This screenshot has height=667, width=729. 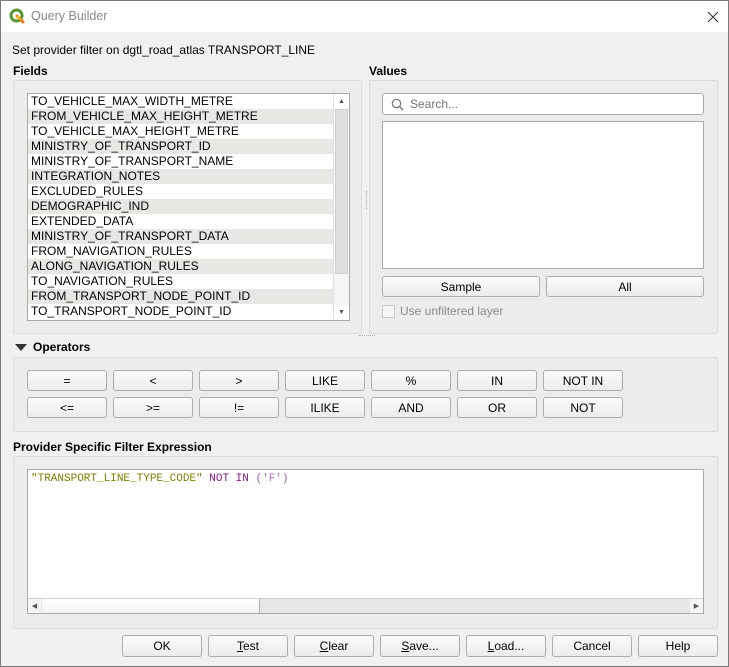 What do you see at coordinates (552, 104) in the screenshot?
I see `values-search-input` at bounding box center [552, 104].